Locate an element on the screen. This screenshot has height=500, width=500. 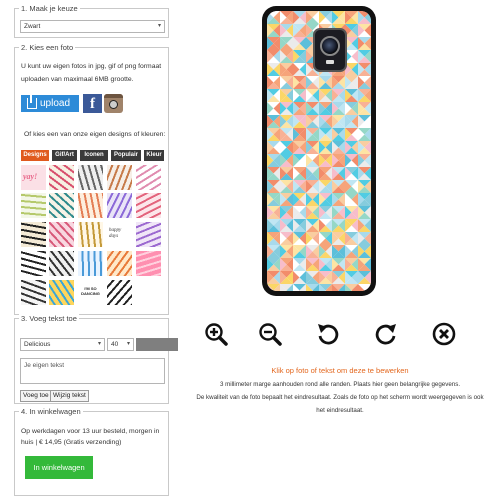
add-text-button: Voeg toe is located at coordinates (36, 396).